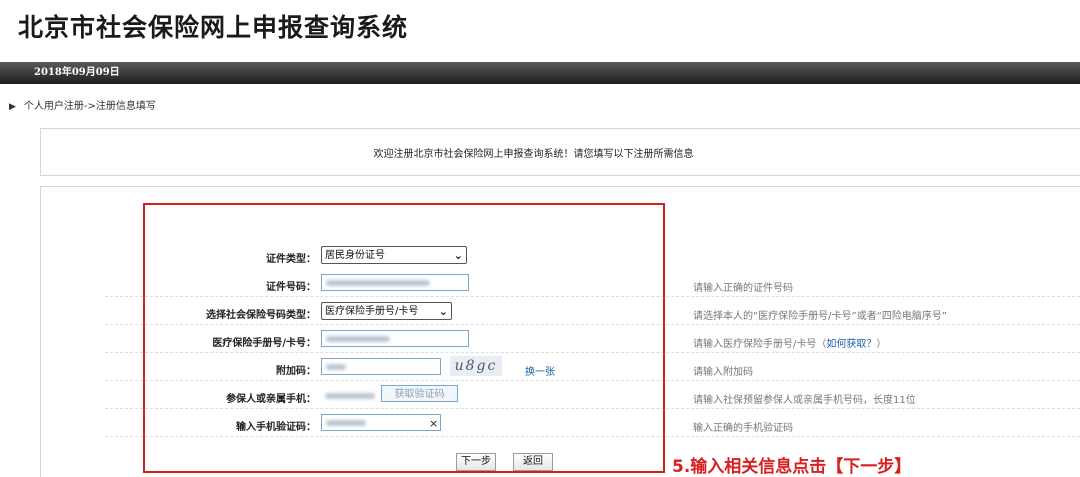 This screenshot has height=477, width=1080. Describe the element at coordinates (213, 27) in the screenshot. I see `system-title: 北京市社会保险网上申报查询系统` at that location.